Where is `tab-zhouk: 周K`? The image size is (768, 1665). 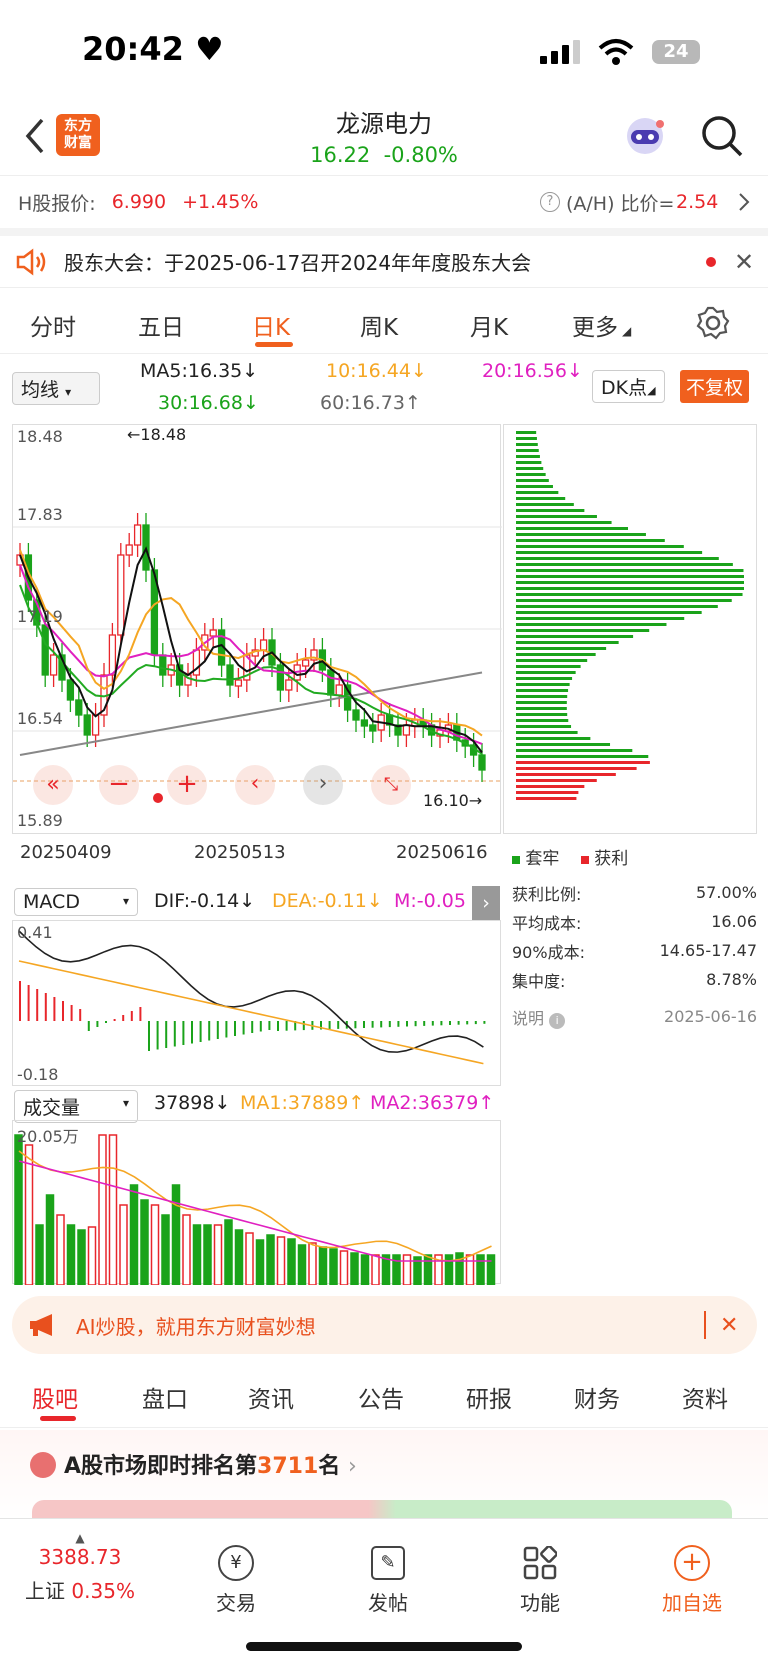
tab-zhouk: 周K is located at coordinates (379, 325).